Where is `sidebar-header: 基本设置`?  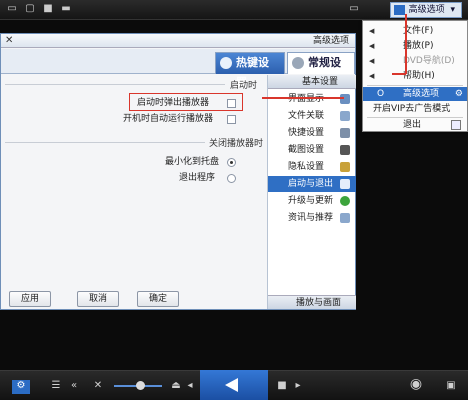 sidebar-header: 基本设置 is located at coordinates (312, 82).